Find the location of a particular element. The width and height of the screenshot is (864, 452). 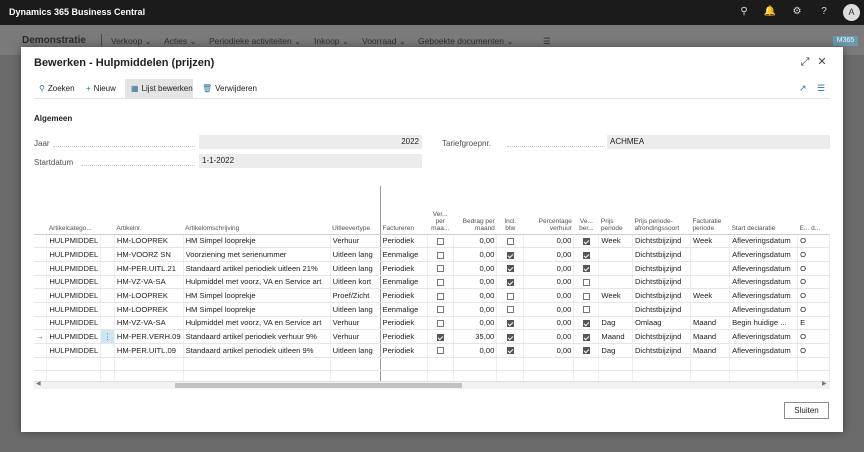

table-cell: Maand is located at coordinates (615, 336).